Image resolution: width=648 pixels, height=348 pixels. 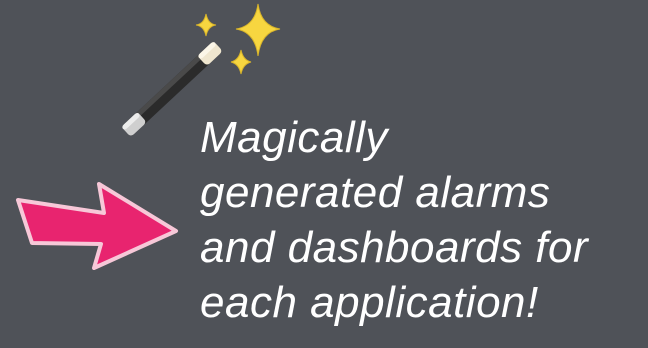 I want to click on sparkle-large, so click(x=258, y=30).